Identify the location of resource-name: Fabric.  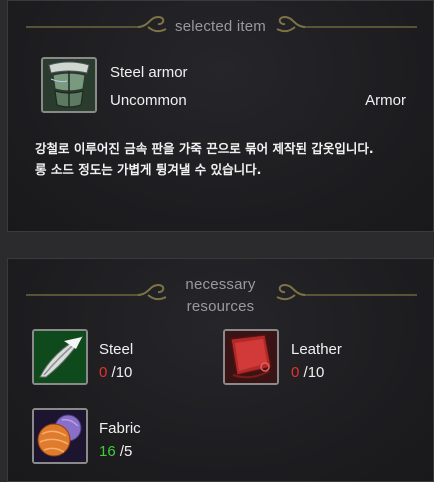
(120, 428).